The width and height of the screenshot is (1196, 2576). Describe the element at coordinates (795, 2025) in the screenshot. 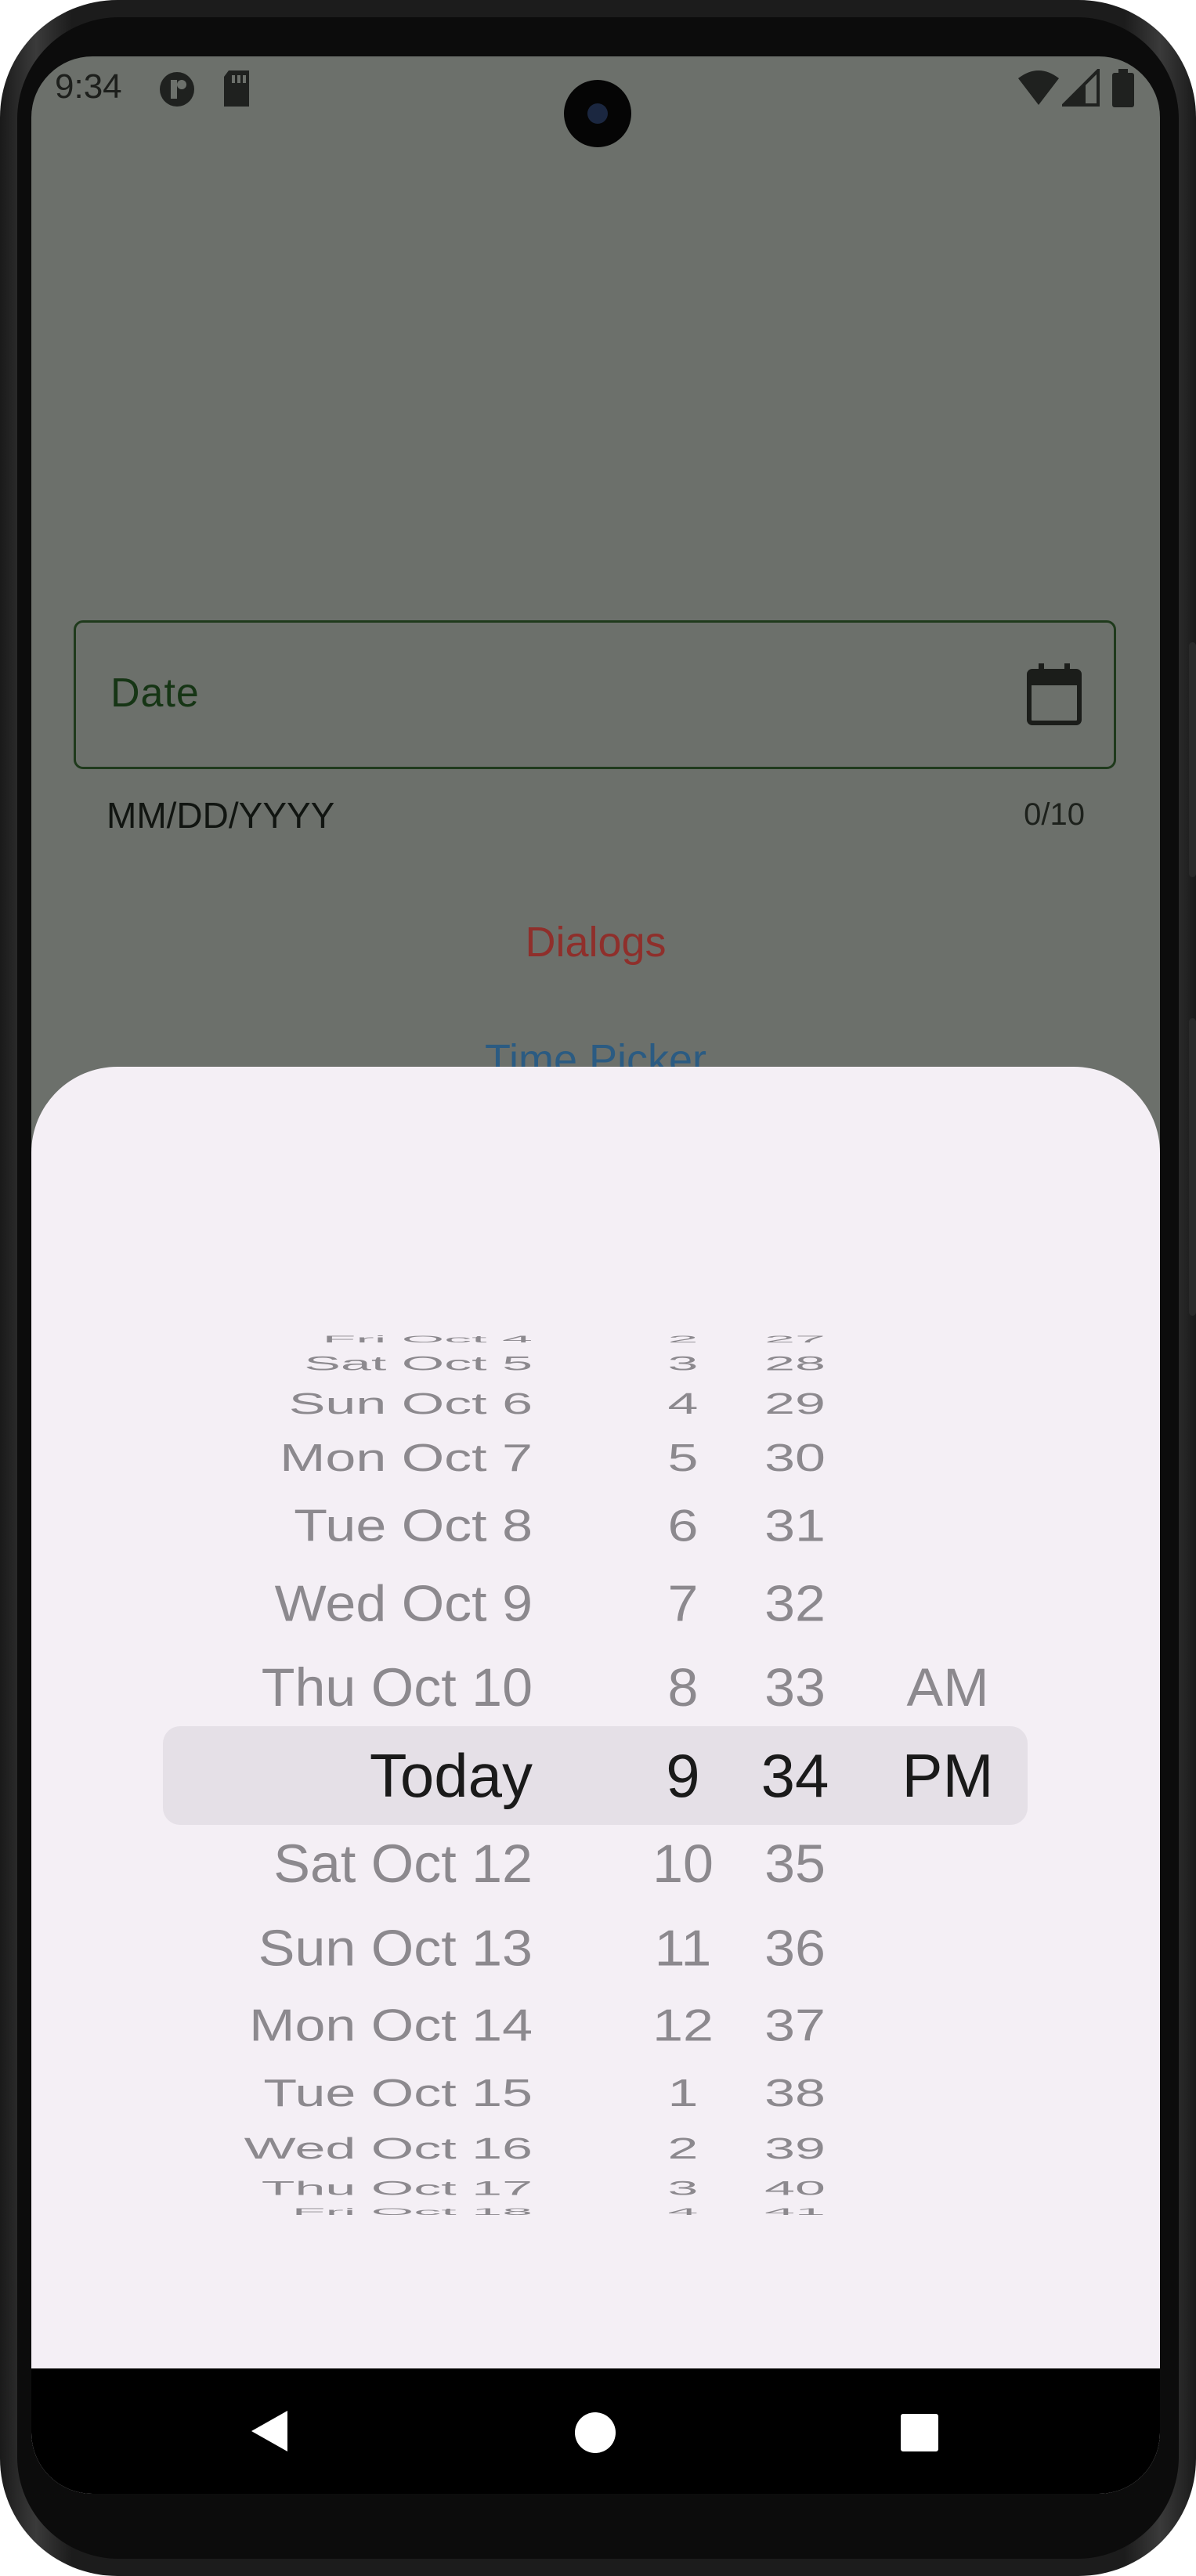

I see `picker-minute-cell: 37` at that location.